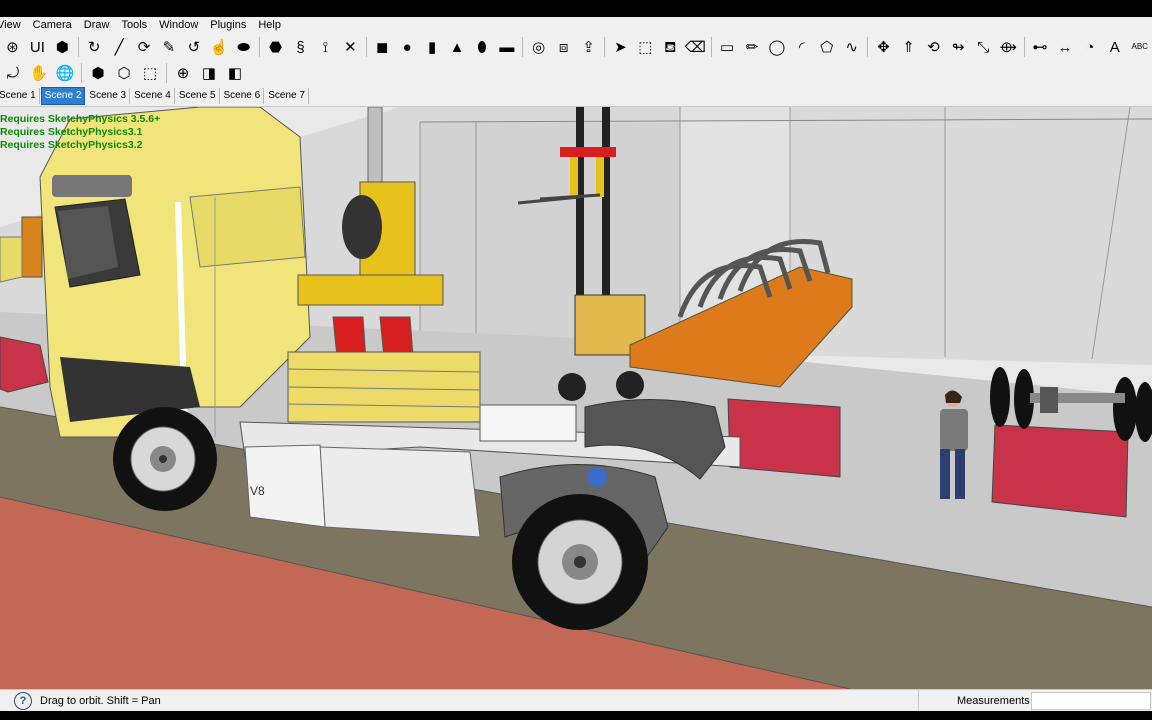 The width and height of the screenshot is (1152, 720). I want to click on sphere-icon: ●, so click(407, 47).